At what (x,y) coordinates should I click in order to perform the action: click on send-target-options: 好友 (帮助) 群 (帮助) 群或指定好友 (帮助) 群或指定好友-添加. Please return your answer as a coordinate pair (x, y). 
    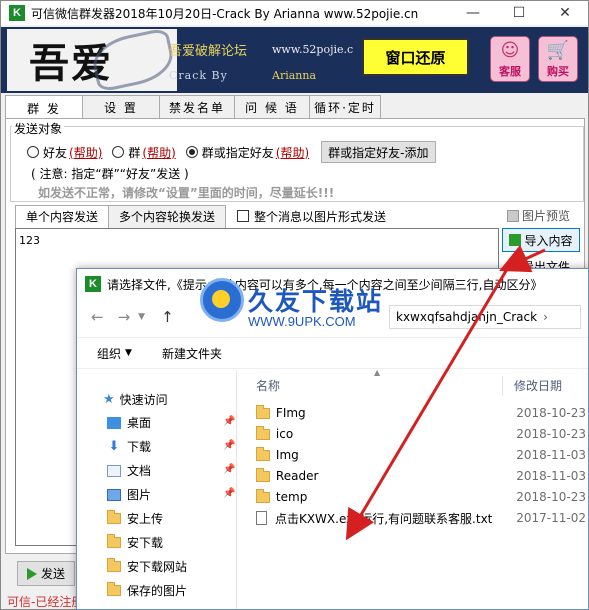
    Looking at the image, I should click on (231, 152).